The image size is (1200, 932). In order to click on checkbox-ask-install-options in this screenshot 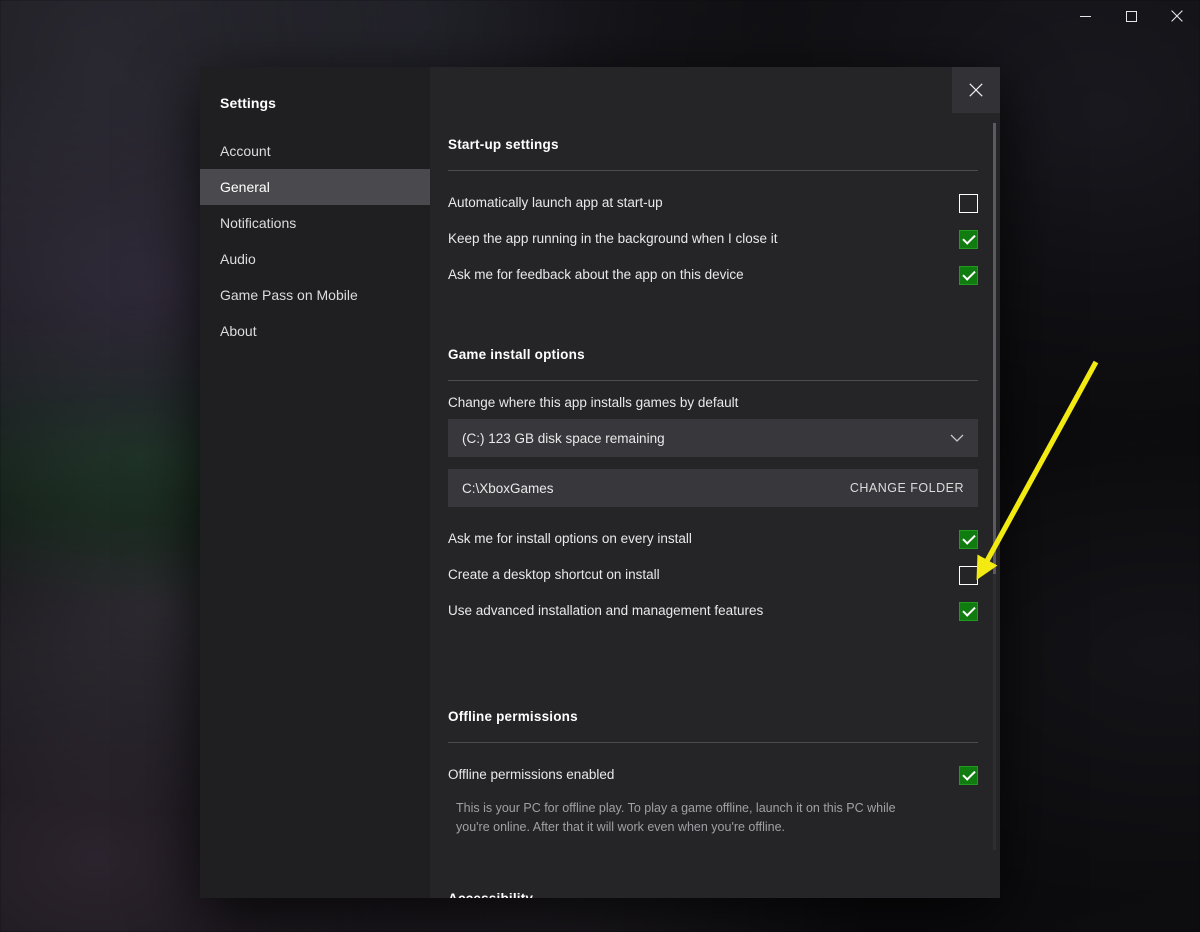, I will do `click(968, 539)`.